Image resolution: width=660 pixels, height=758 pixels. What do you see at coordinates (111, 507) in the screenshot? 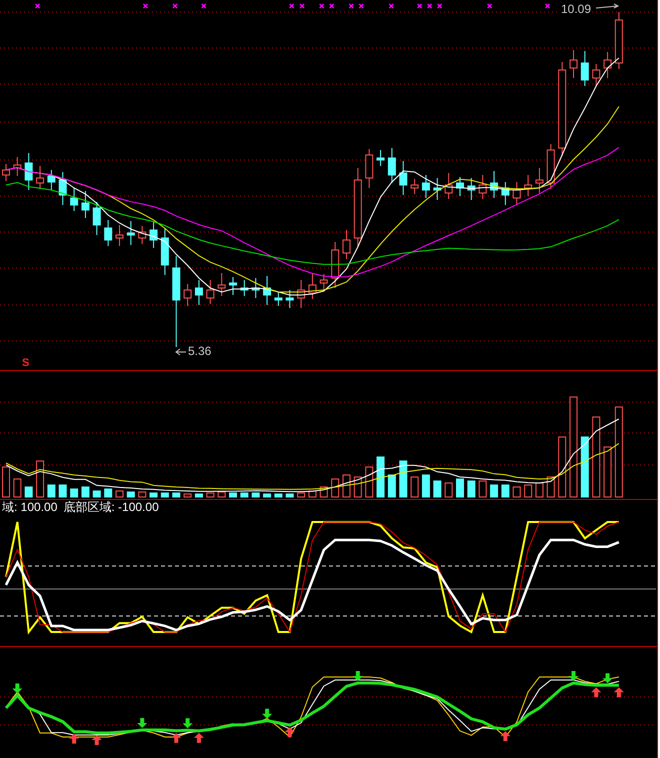
I see `bottom-zone-value: 底部区域: -100.00` at bounding box center [111, 507].